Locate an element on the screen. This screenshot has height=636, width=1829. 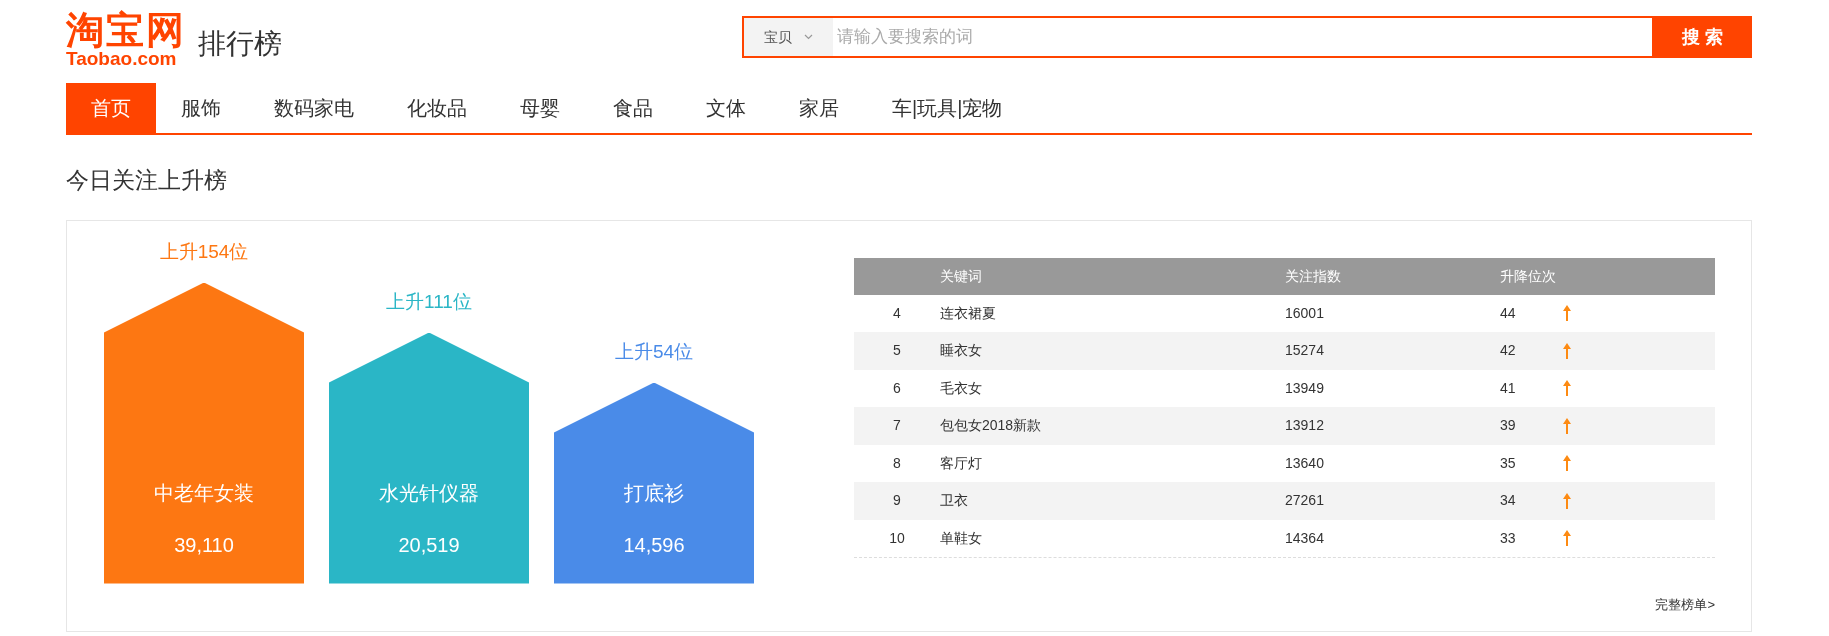
nav-tab: 母婴 is located at coordinates (540, 108).